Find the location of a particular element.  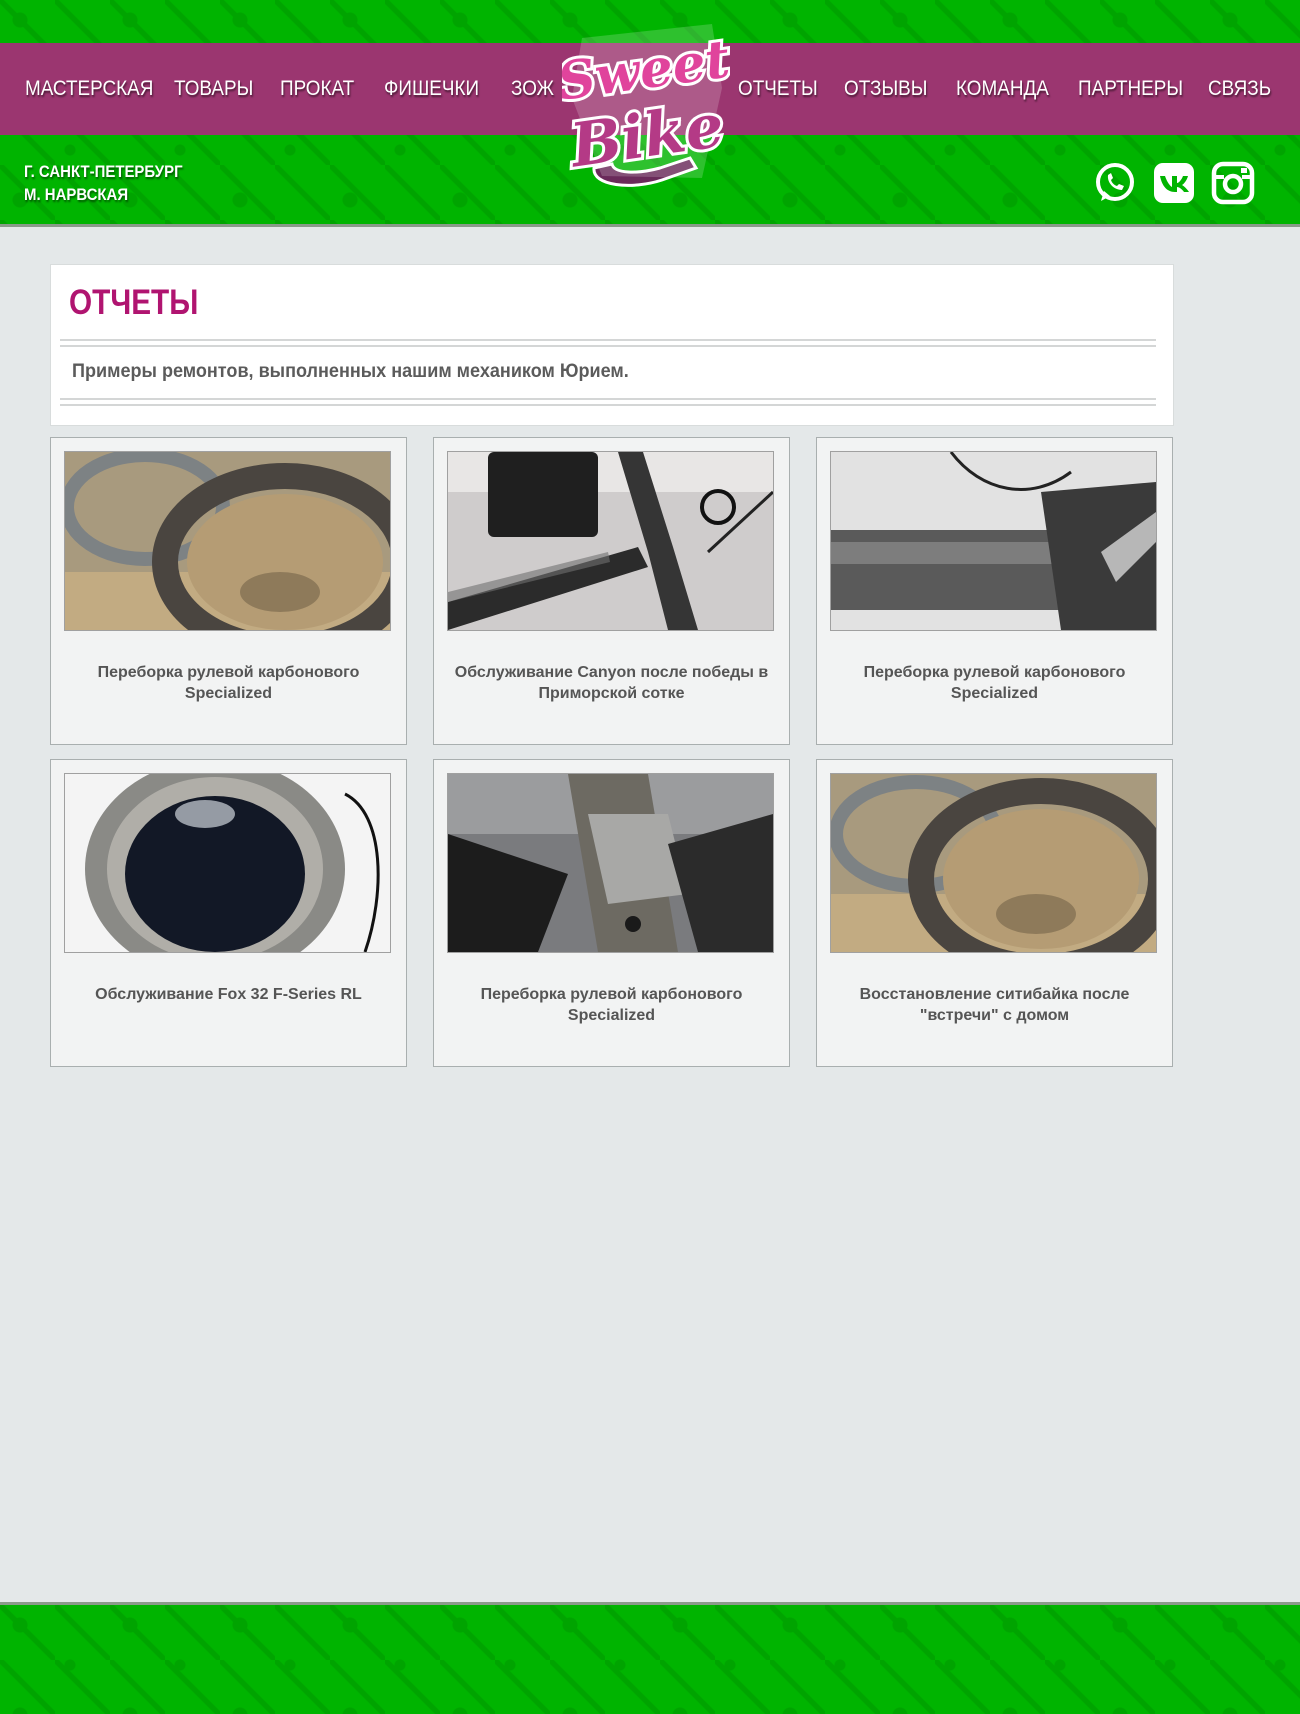

metro-label: М. НАРВСКАЯ is located at coordinates (76, 194).